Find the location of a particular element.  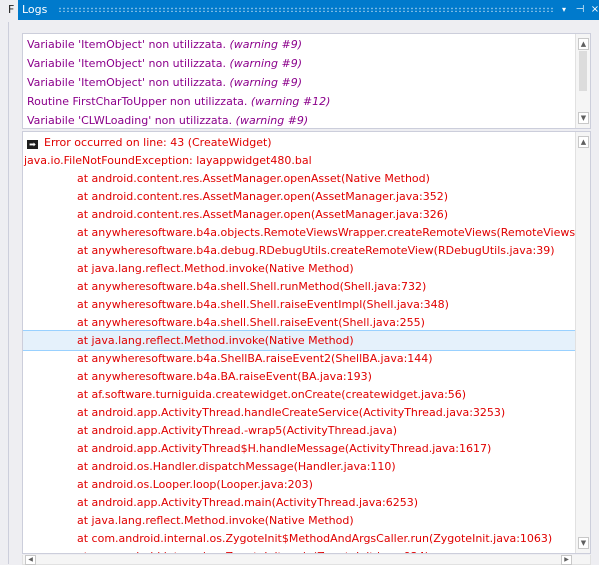

error-log-vertical-scrollbar: ▲ ▼ is located at coordinates (582, 342).